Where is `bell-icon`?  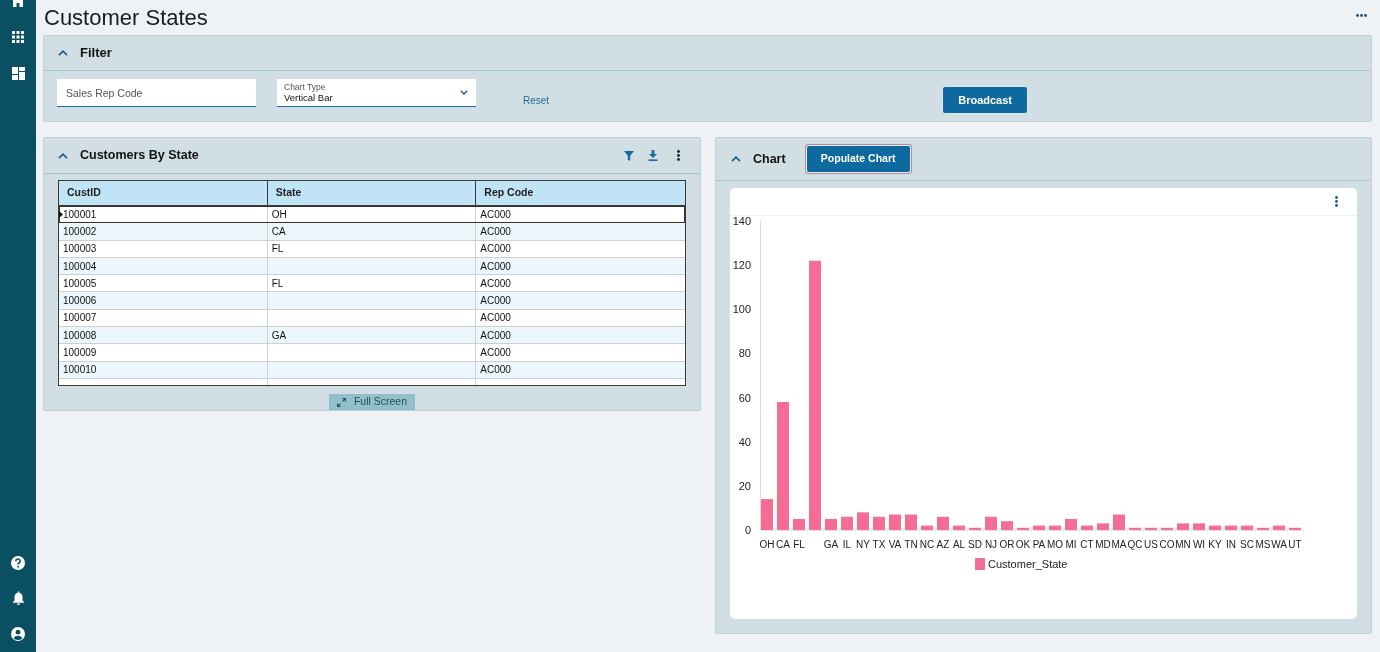 bell-icon is located at coordinates (18, 598).